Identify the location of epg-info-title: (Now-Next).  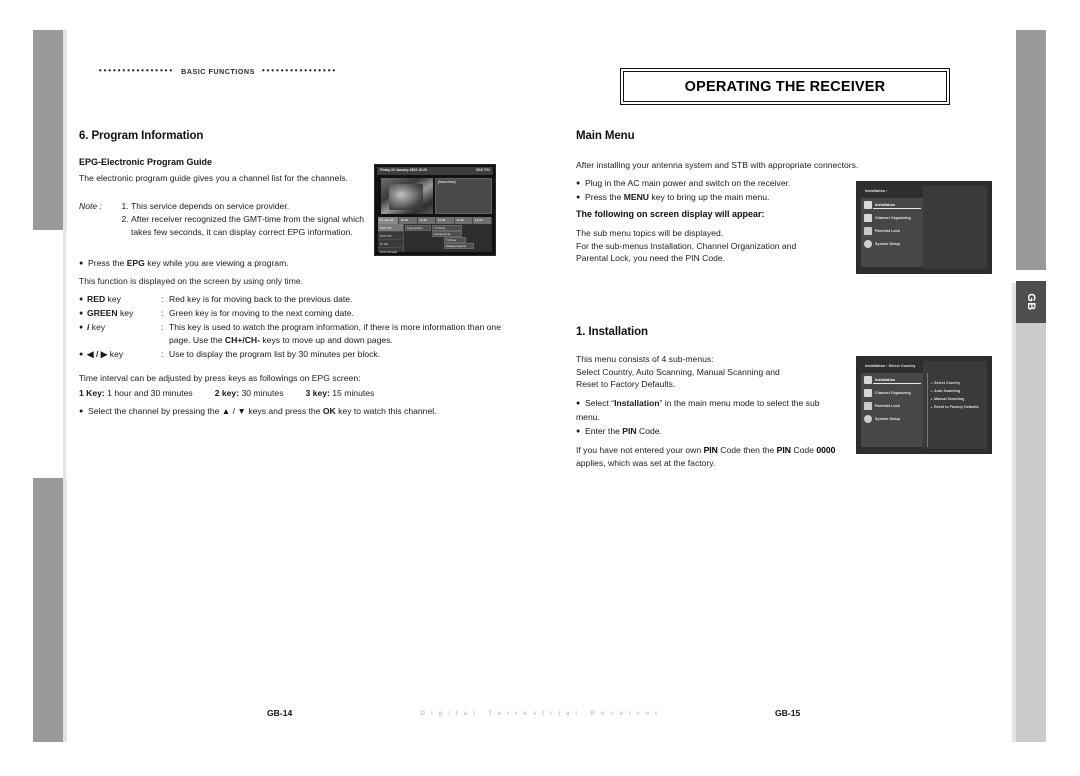
(447, 181).